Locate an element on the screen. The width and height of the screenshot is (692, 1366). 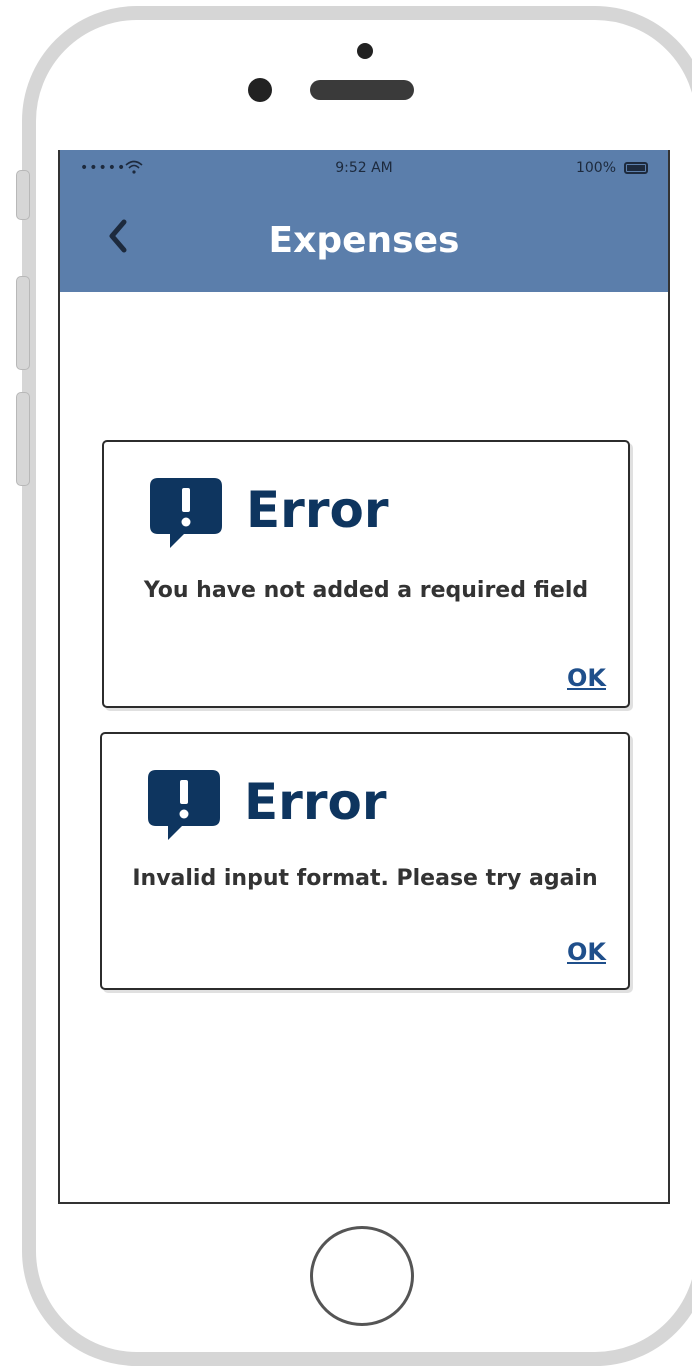
volume-up-button is located at coordinates (23, 323).